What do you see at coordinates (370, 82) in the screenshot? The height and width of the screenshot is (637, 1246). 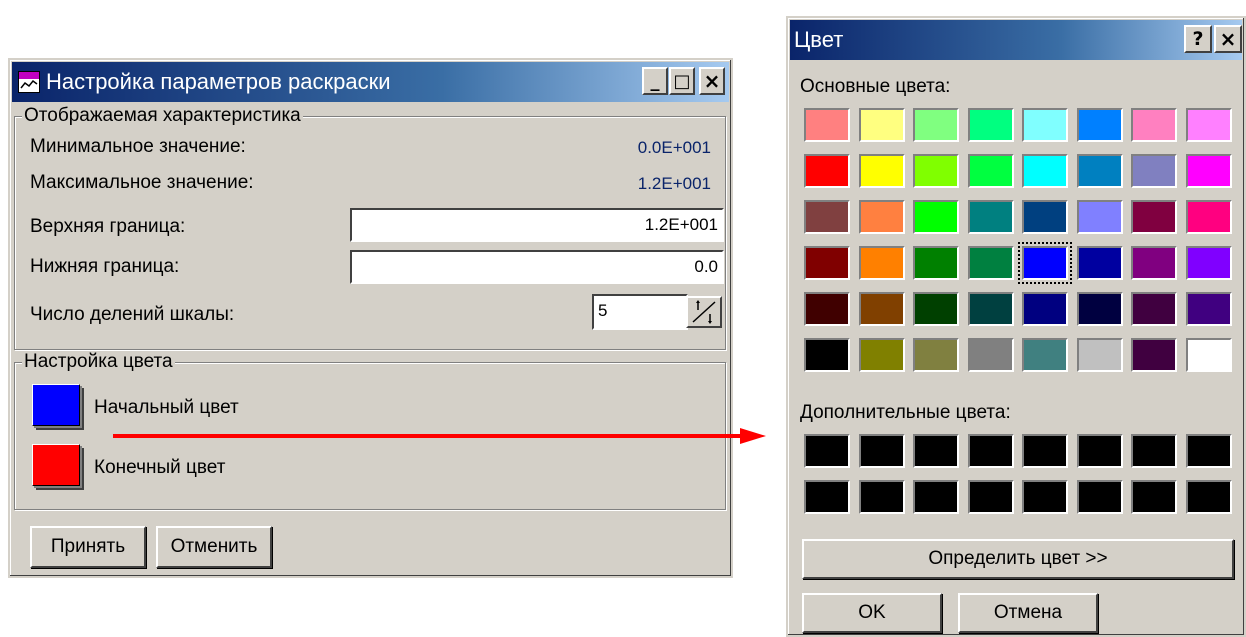 I see `settings-titlebar: Настройка параметров раскраски` at bounding box center [370, 82].